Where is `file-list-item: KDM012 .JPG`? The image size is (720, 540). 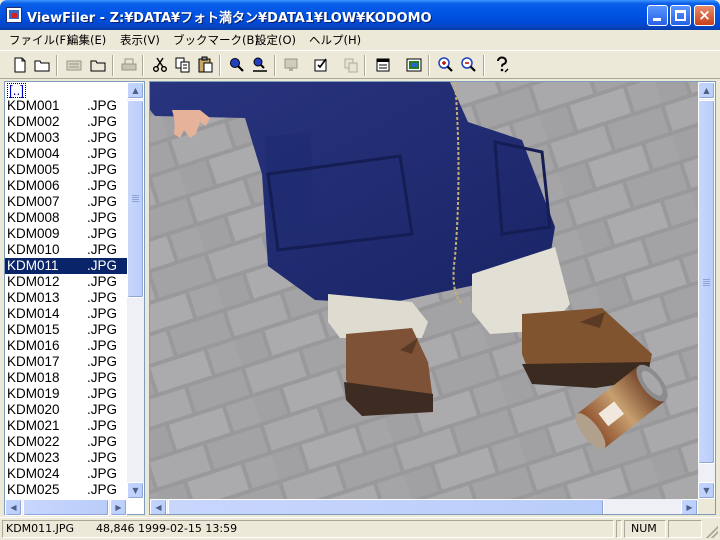
file-list-item: KDM012 .JPG is located at coordinates (66, 282).